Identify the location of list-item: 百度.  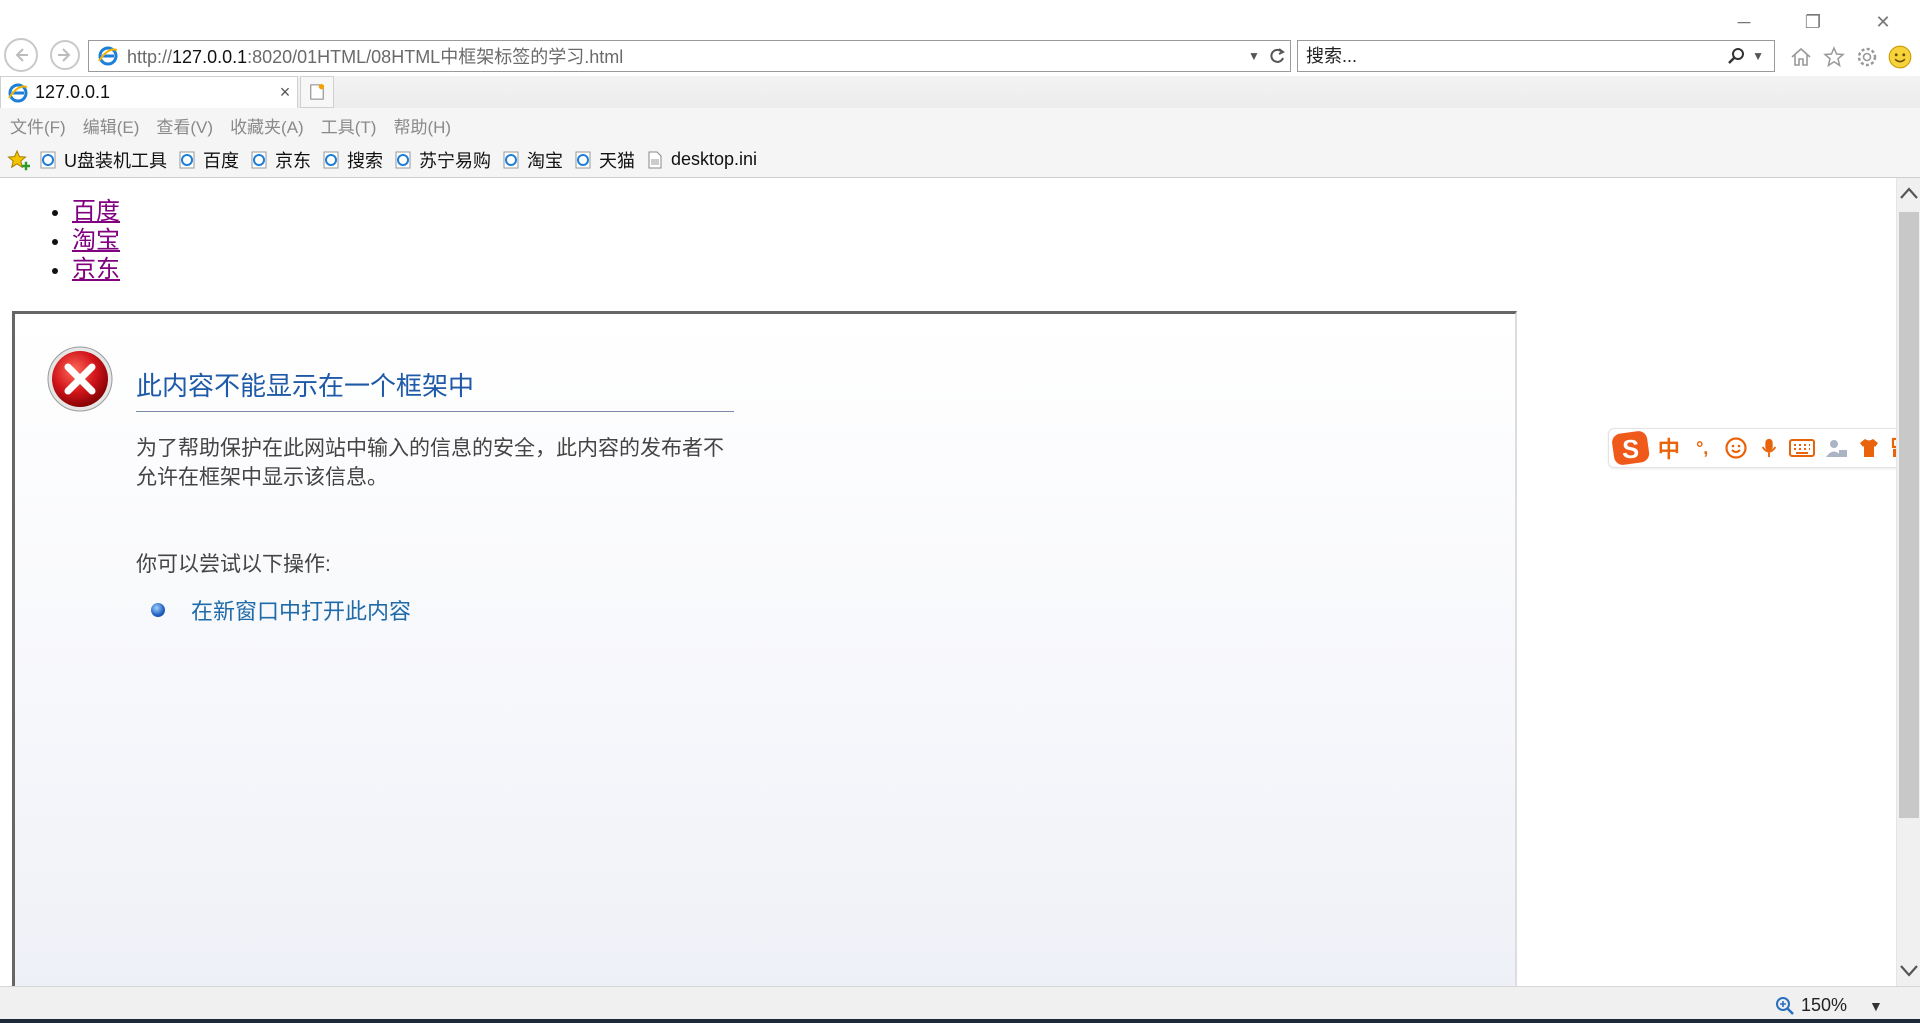
(85, 212).